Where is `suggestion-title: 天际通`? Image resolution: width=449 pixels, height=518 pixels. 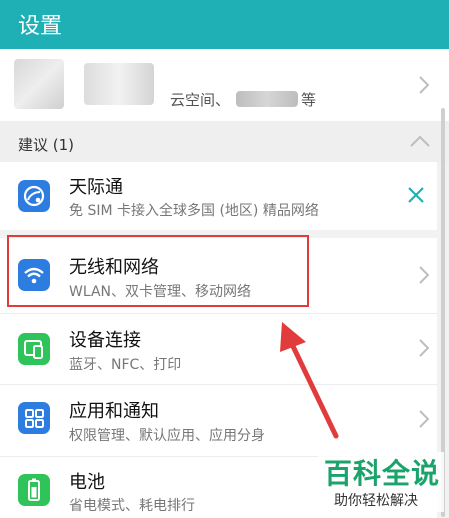
suggestion-title: 天际通 is located at coordinates (96, 187).